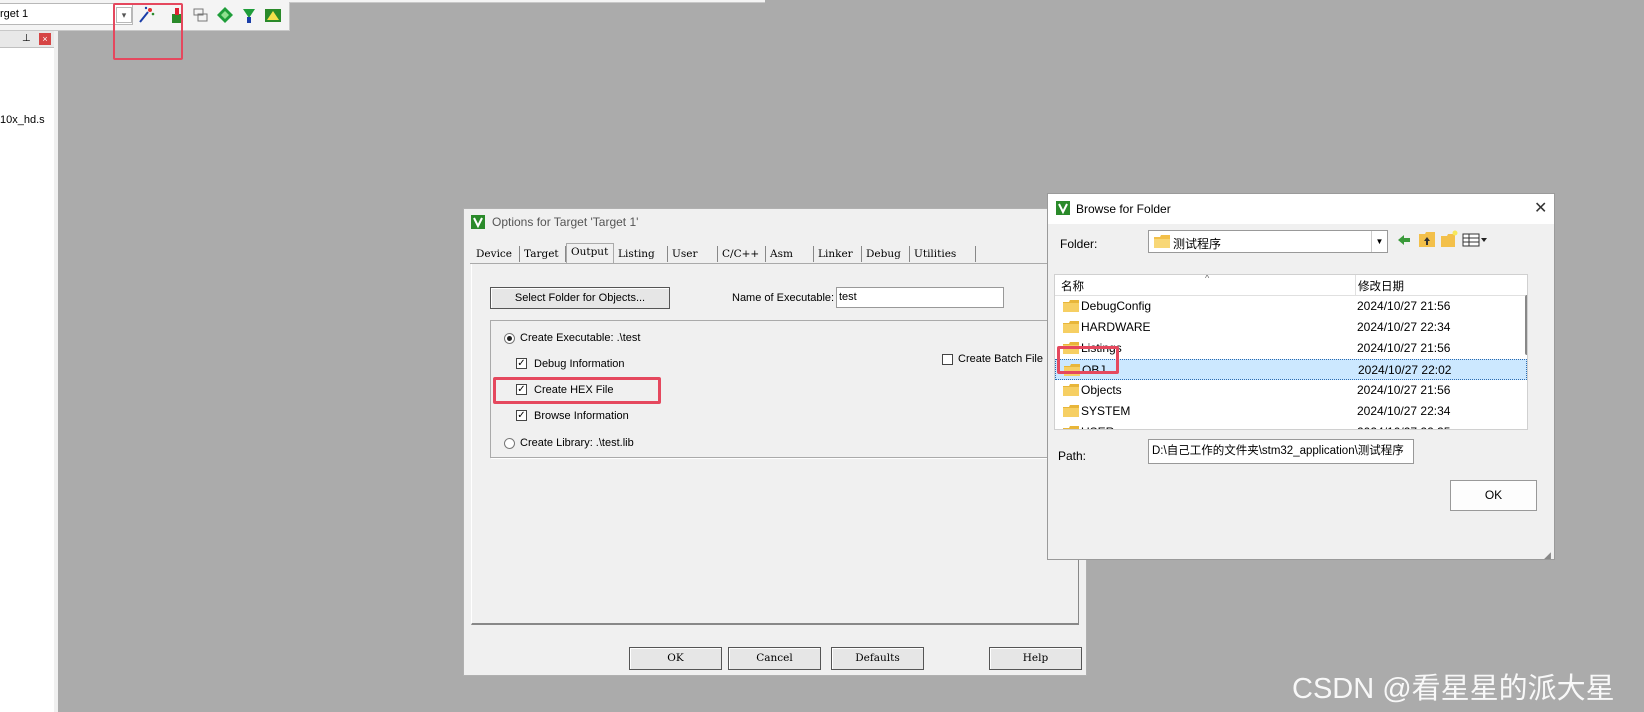 Image resolution: width=1644 pixels, height=712 pixels. What do you see at coordinates (1291, 285) in the screenshot?
I see `list-header: 名称 ^ 修改日期` at bounding box center [1291, 285].